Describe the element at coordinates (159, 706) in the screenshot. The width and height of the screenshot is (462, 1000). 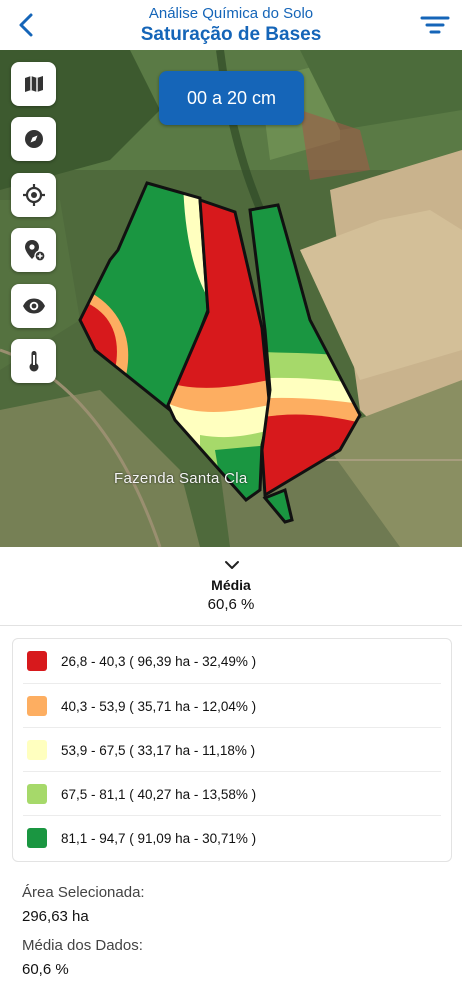
I see `legend-text: 40,3 - 53,9 ( 35,71 ha - 12,04% )` at that location.